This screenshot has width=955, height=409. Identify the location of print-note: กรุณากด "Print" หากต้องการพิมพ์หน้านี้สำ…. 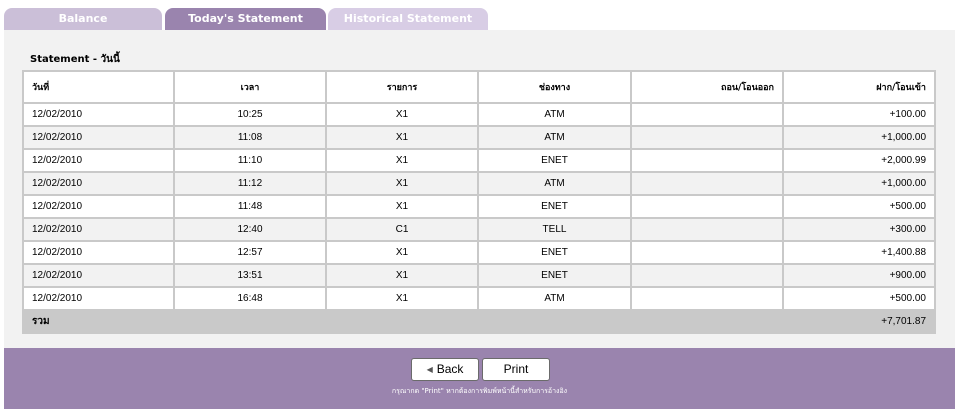
(479, 391).